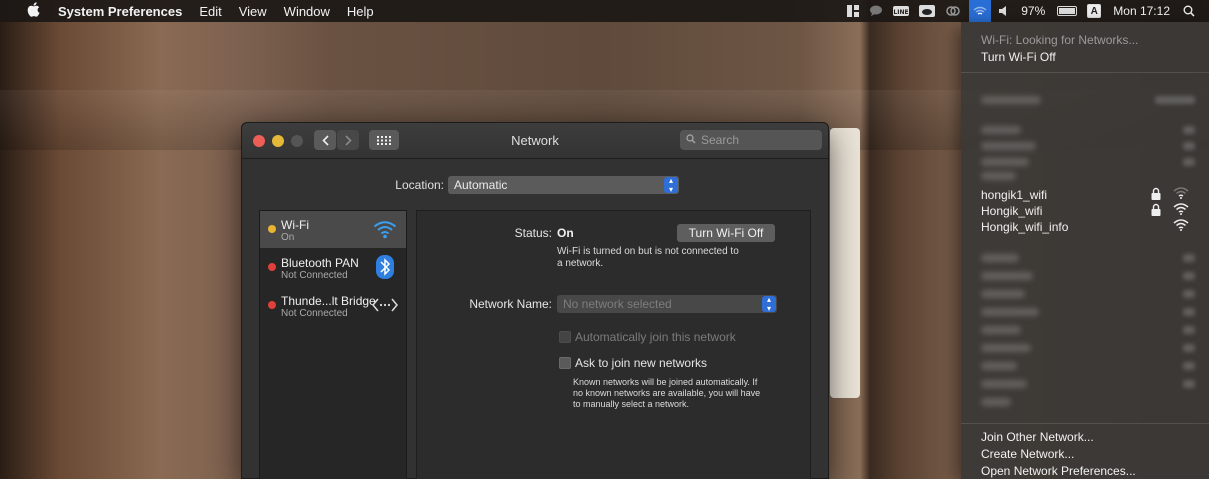  What do you see at coordinates (1014, 195) in the screenshot?
I see `network-name: hongik1_wifi` at bounding box center [1014, 195].